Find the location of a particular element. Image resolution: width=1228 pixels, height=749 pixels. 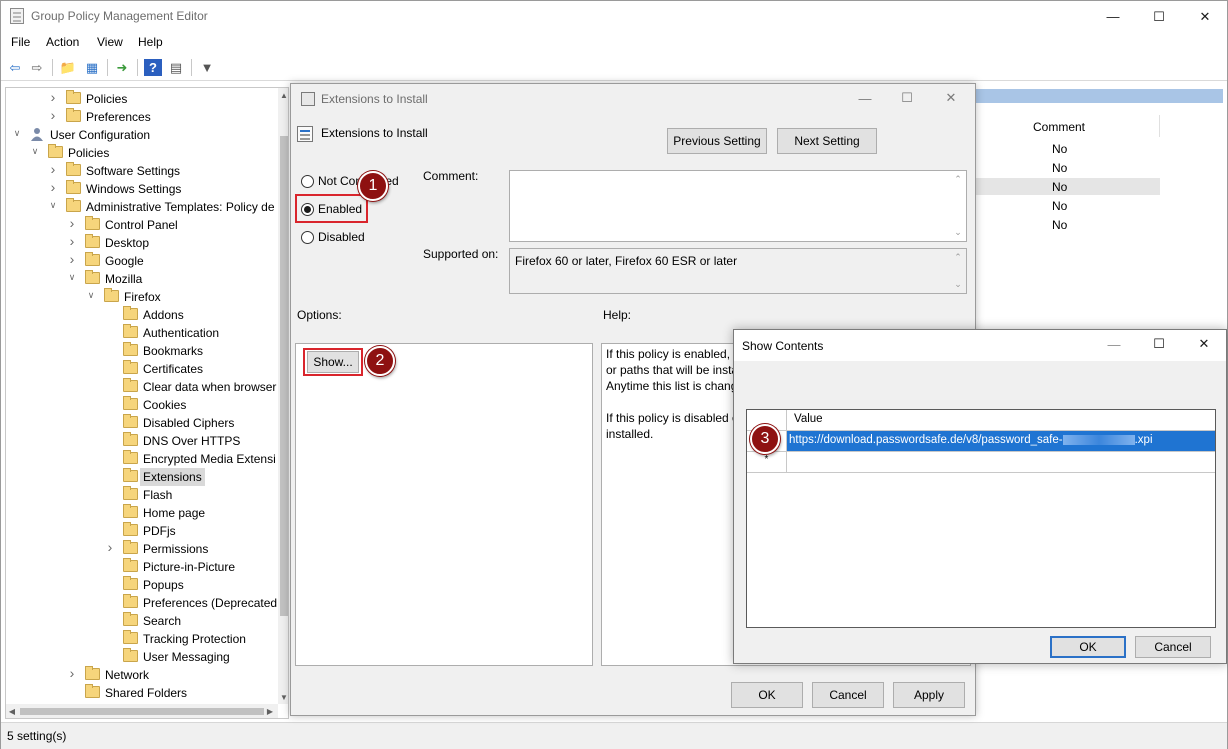

tree-item: › Permissions is located at coordinates (141, 548).